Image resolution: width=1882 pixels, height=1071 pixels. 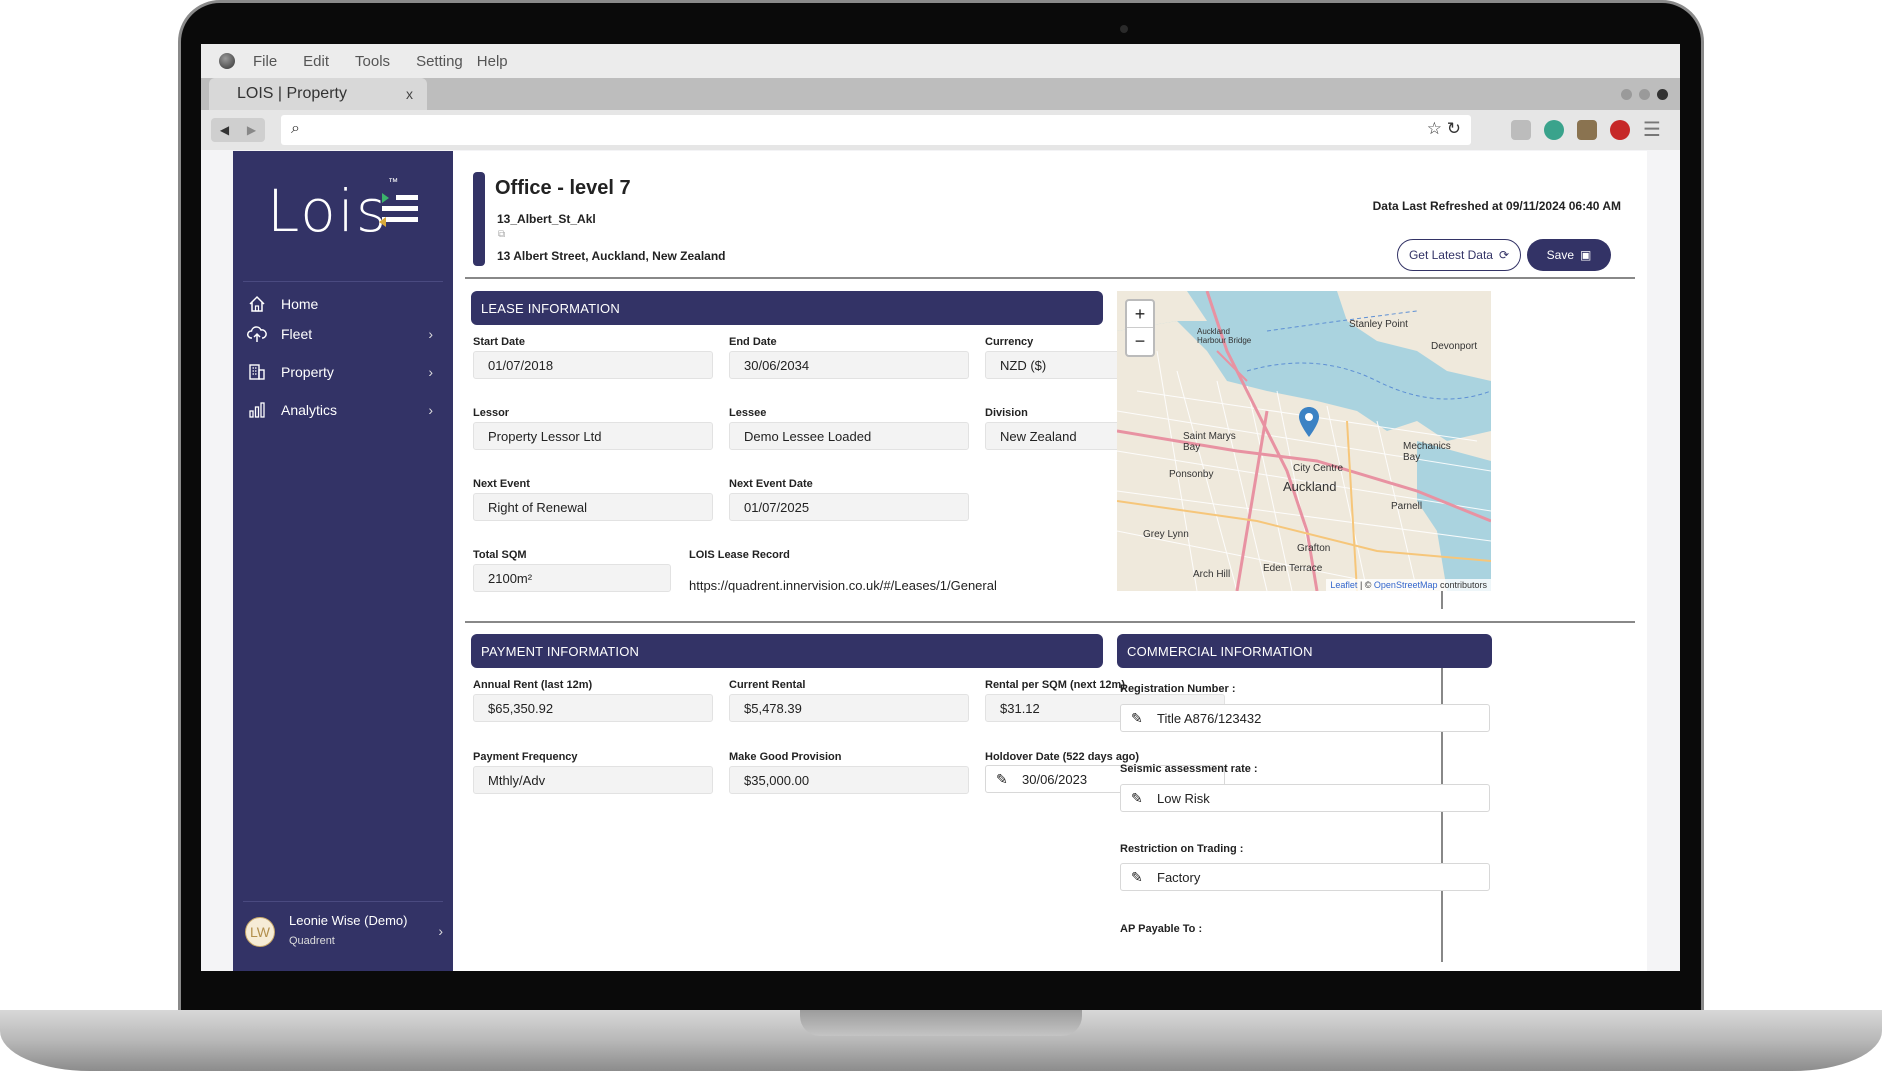 What do you see at coordinates (563, 188) in the screenshot?
I see `page-title: Office - level 7` at bounding box center [563, 188].